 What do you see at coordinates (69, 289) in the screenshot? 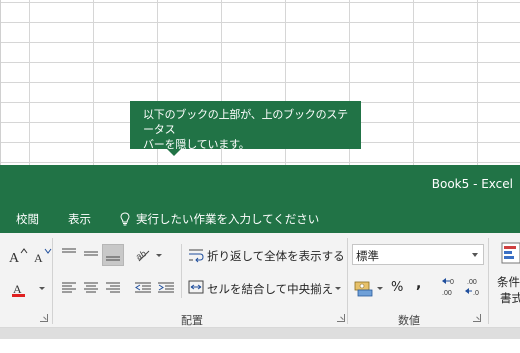
I see `align-left-icon` at bounding box center [69, 289].